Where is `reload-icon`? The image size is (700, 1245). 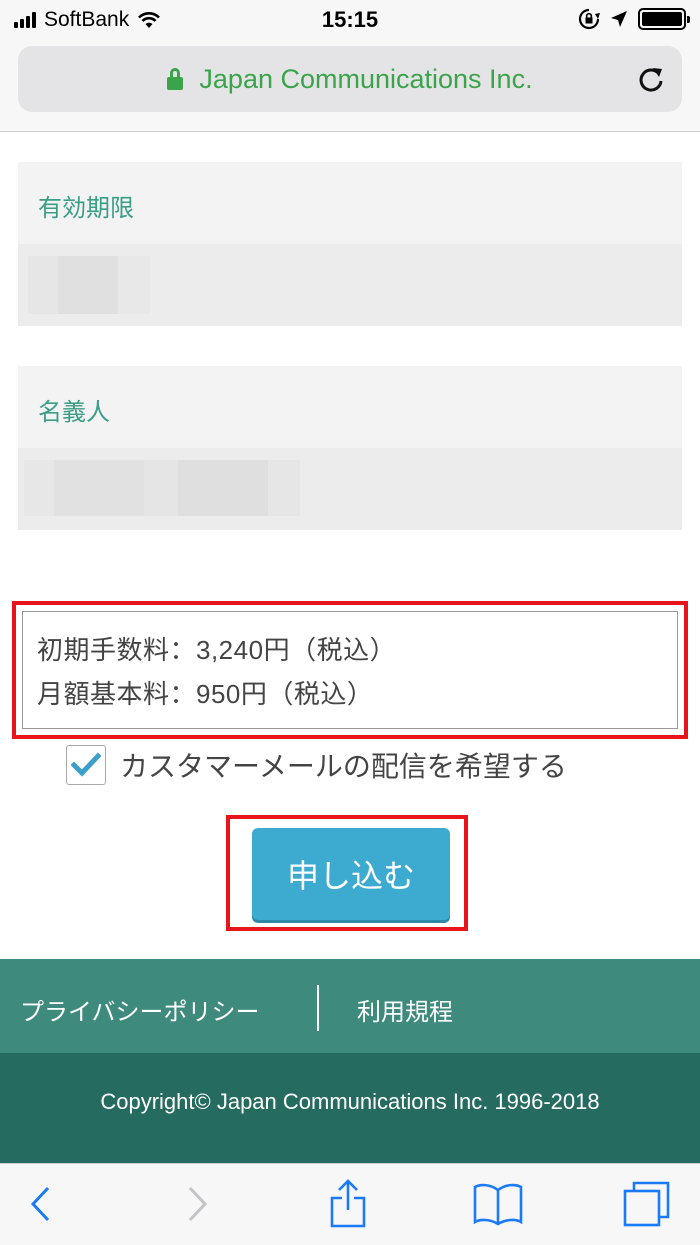 reload-icon is located at coordinates (651, 79).